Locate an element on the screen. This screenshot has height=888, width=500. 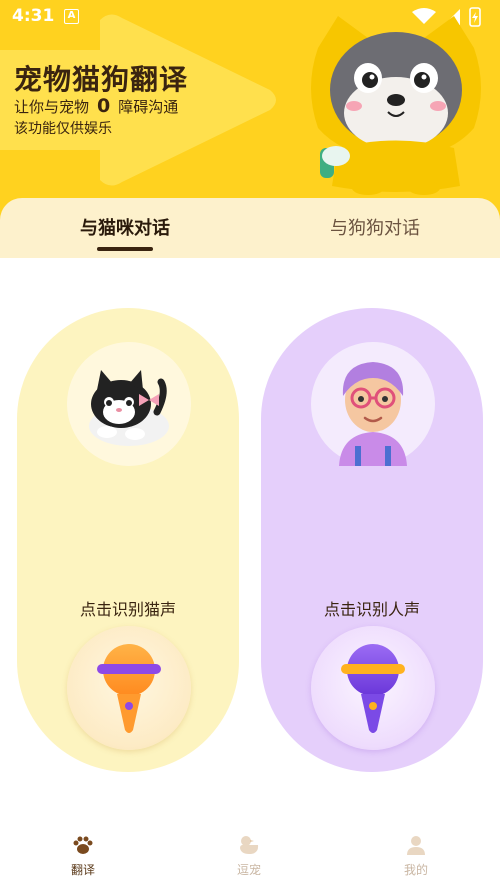
person-icon is located at coordinates (416, 845).